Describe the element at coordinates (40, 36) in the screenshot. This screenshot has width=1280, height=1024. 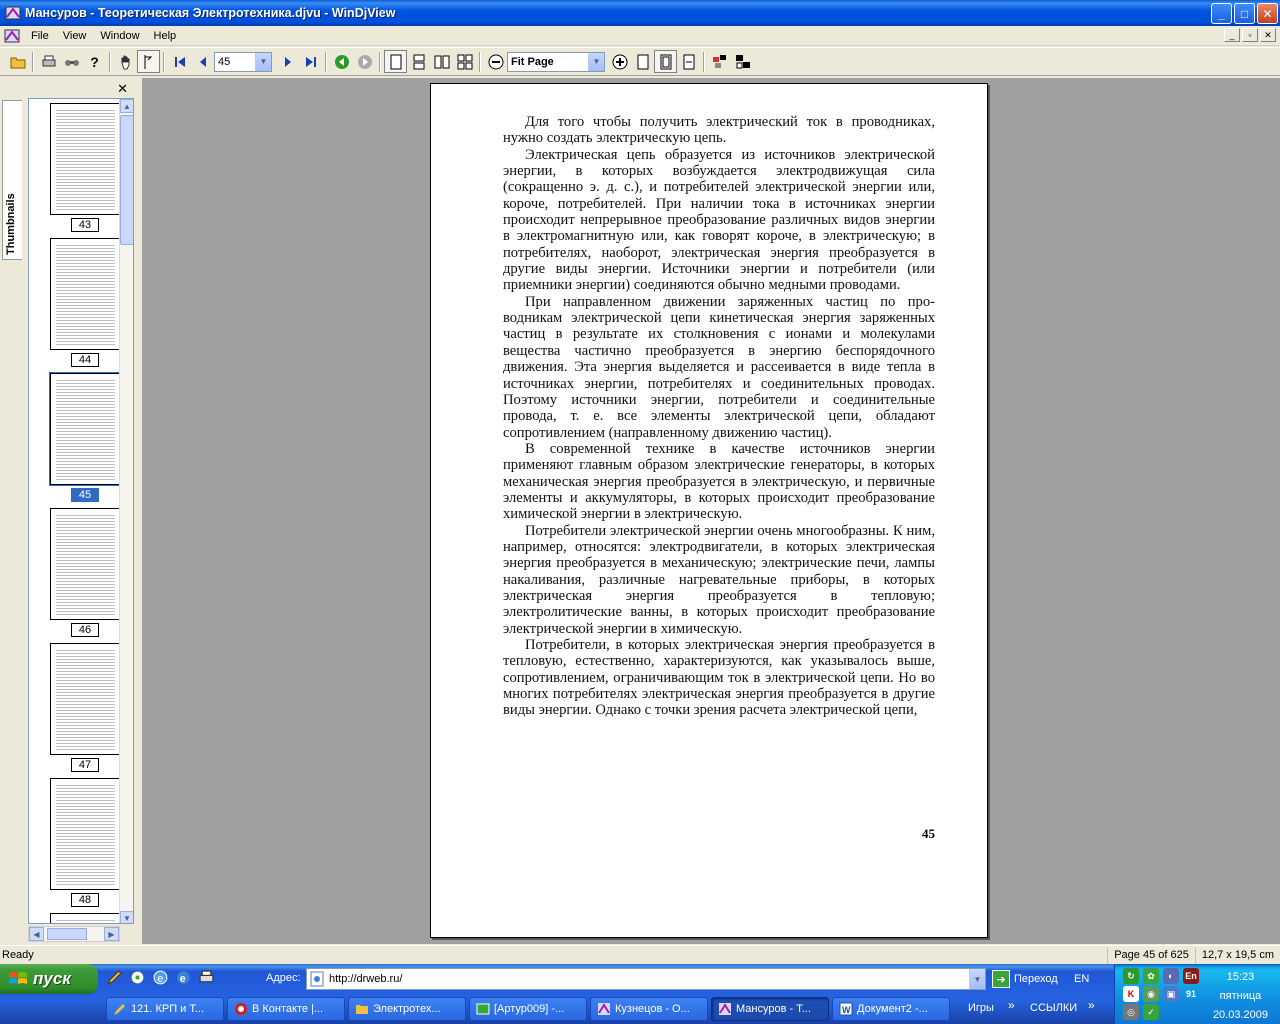
I see `menu-file: File` at that location.